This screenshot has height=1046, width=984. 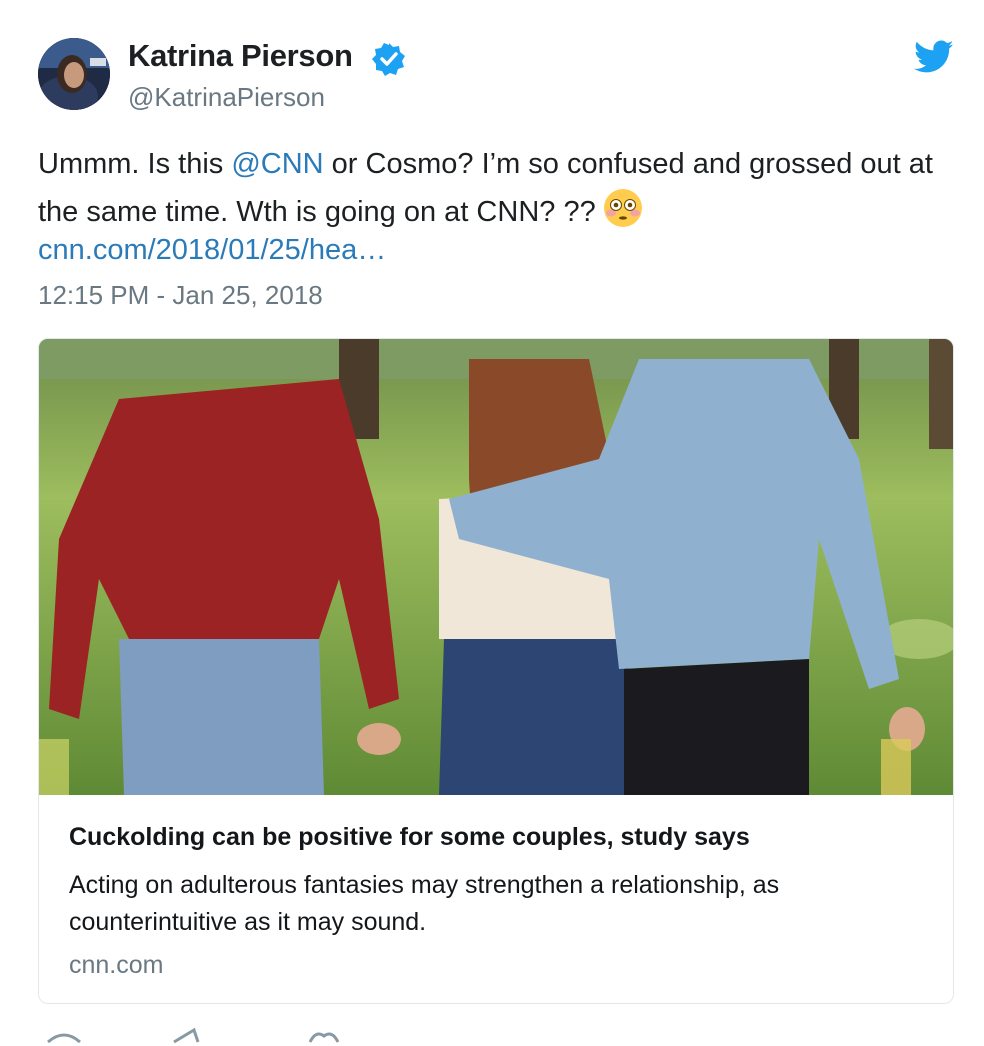 I want to click on avatar-photo, so click(x=74, y=74).